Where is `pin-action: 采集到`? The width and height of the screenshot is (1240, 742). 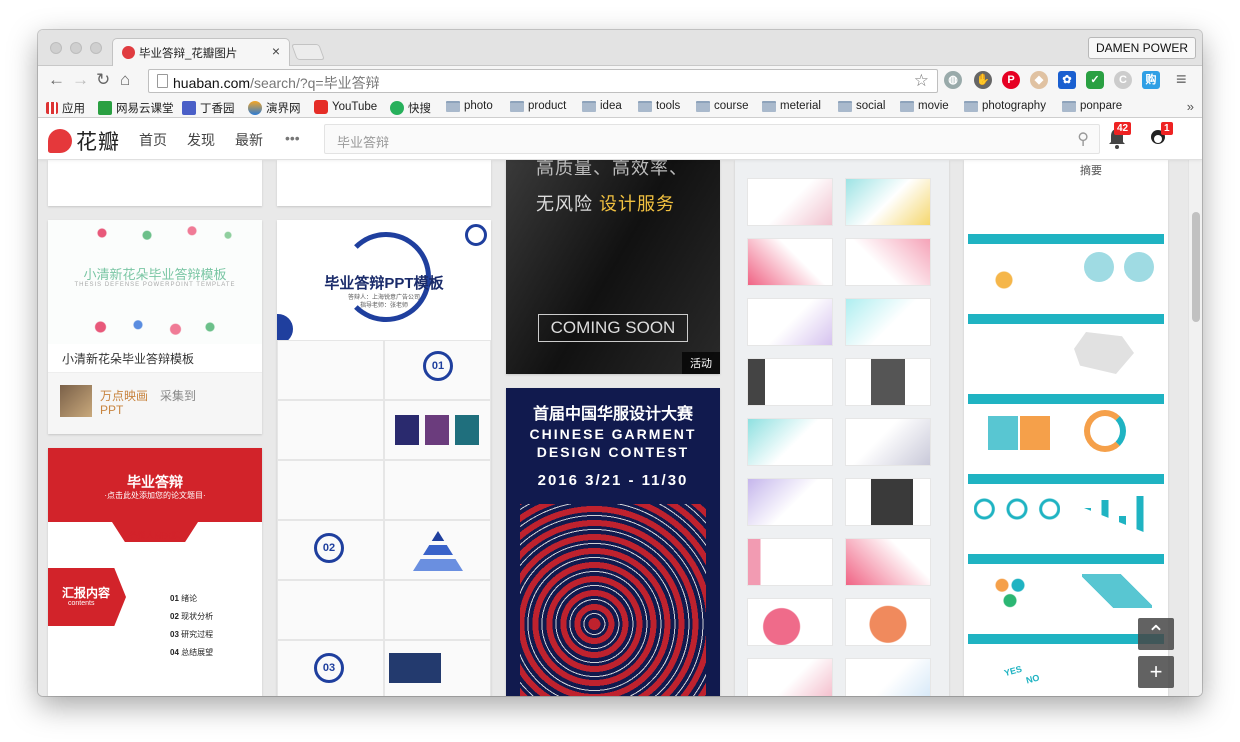 pin-action: 采集到 is located at coordinates (178, 396).